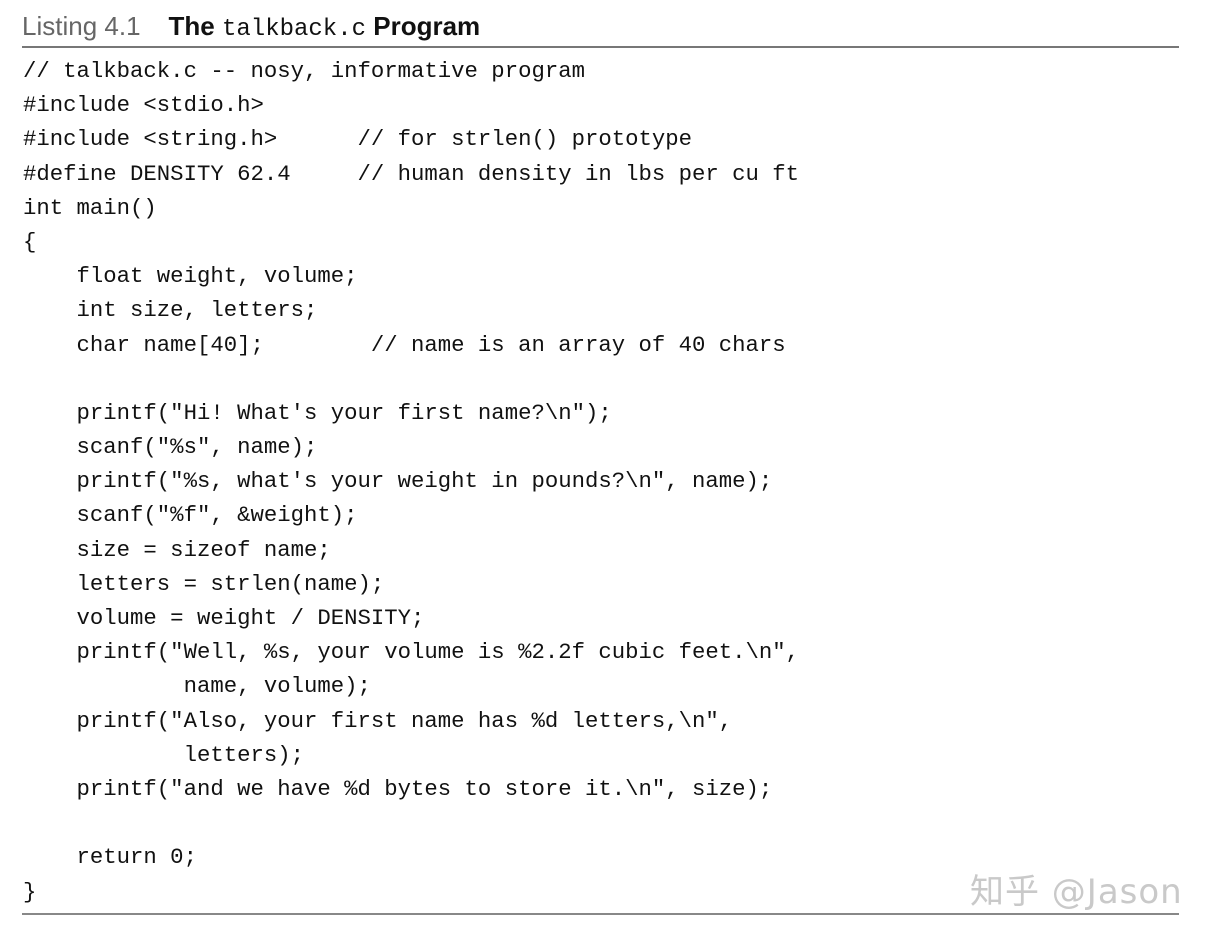 The width and height of the screenshot is (1220, 934). What do you see at coordinates (163, 754) in the screenshot?
I see `code-line: letters);` at bounding box center [163, 754].